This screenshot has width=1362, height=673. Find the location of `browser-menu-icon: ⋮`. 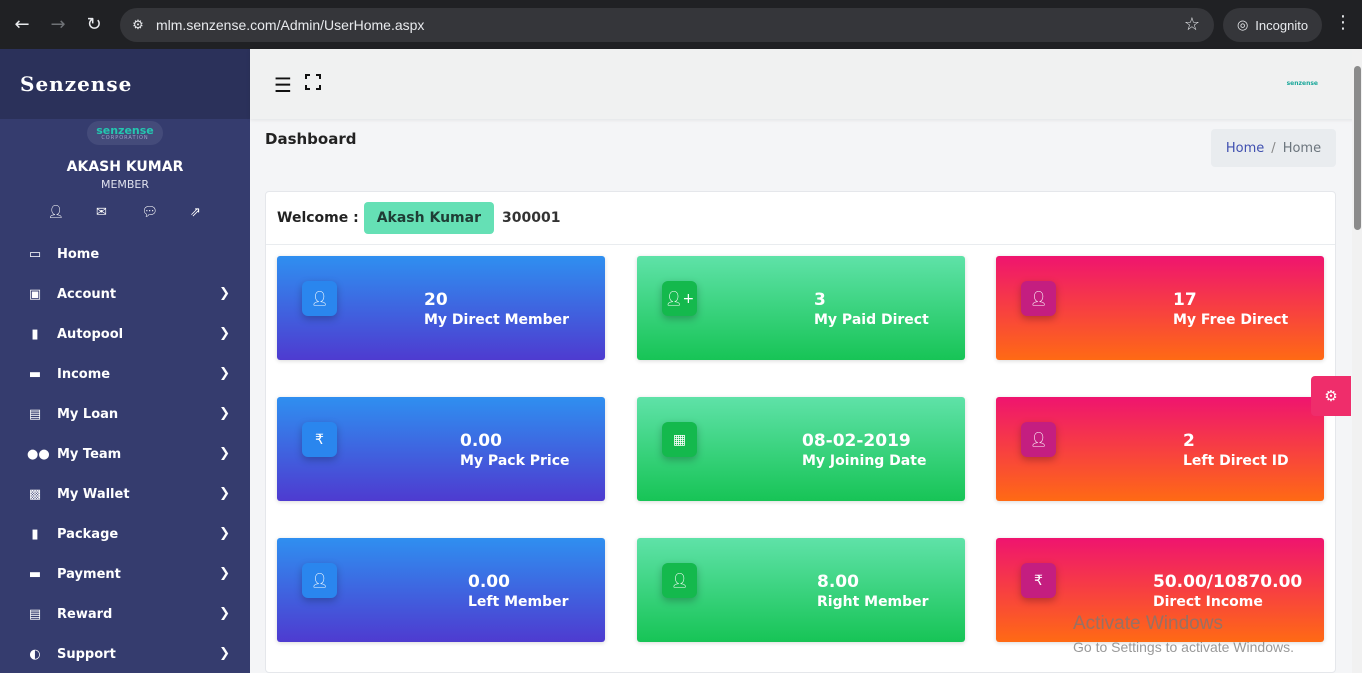

browser-menu-icon: ⋮ is located at coordinates (1343, 22).